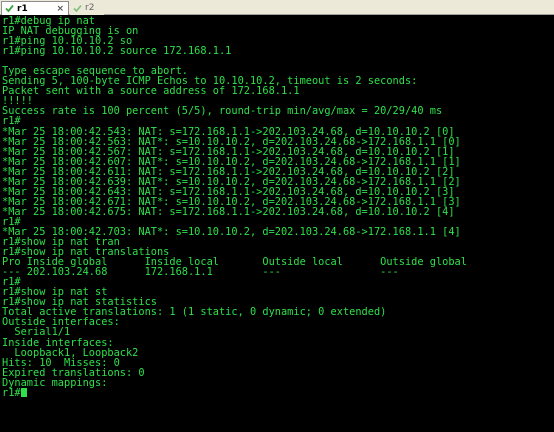  Describe the element at coordinates (117, 51) in the screenshot. I see `terminal-line: r1#ping 10.10.10.2 source 172.168.1.1` at that location.